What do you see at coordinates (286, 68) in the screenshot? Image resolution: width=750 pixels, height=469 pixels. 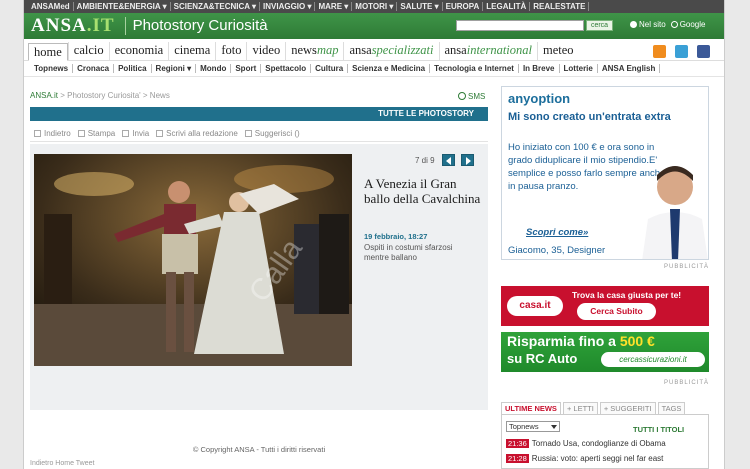 I see `subnav-item: Spettacolo` at bounding box center [286, 68].